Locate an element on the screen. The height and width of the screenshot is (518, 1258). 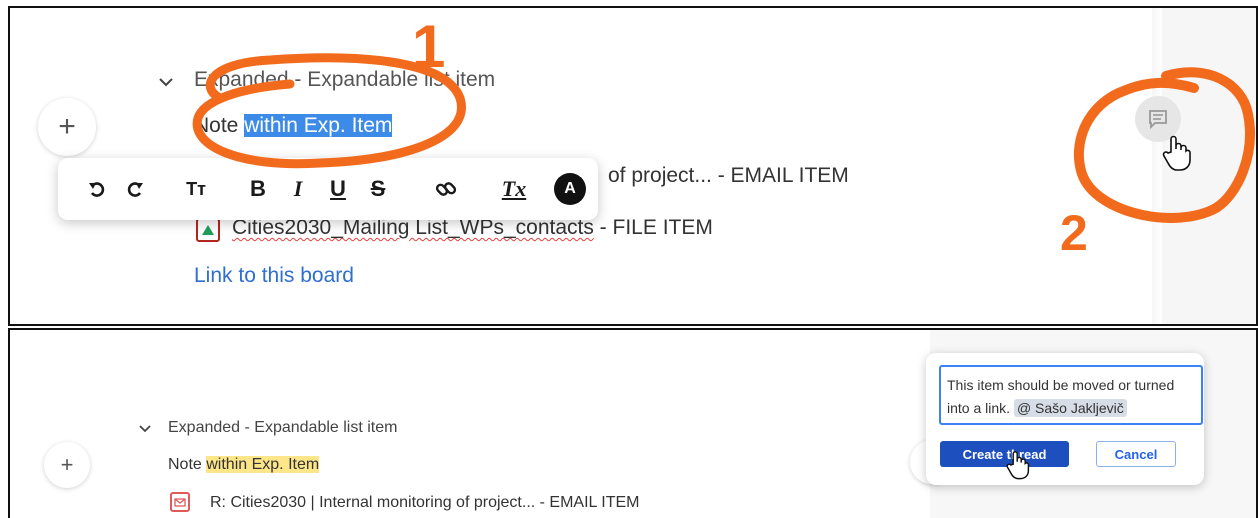
cancel-button: Cancel is located at coordinates (1136, 454).